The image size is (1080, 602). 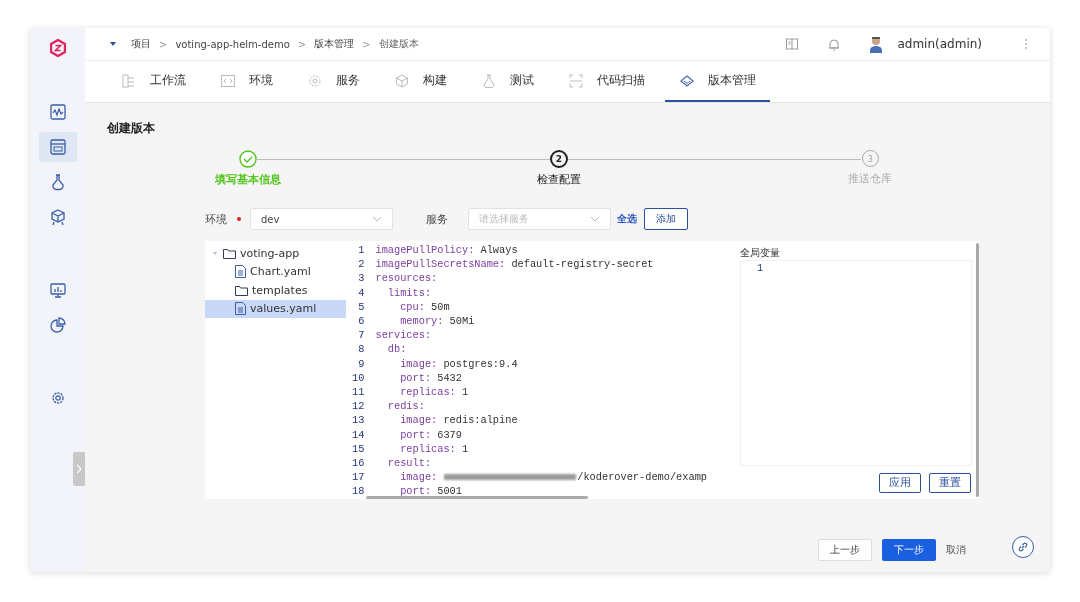 What do you see at coordinates (507, 81) in the screenshot?
I see `tab: 测试` at bounding box center [507, 81].